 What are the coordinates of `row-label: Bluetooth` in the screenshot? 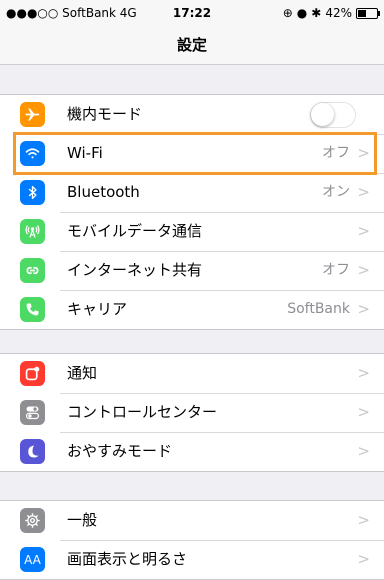 It's located at (103, 192).